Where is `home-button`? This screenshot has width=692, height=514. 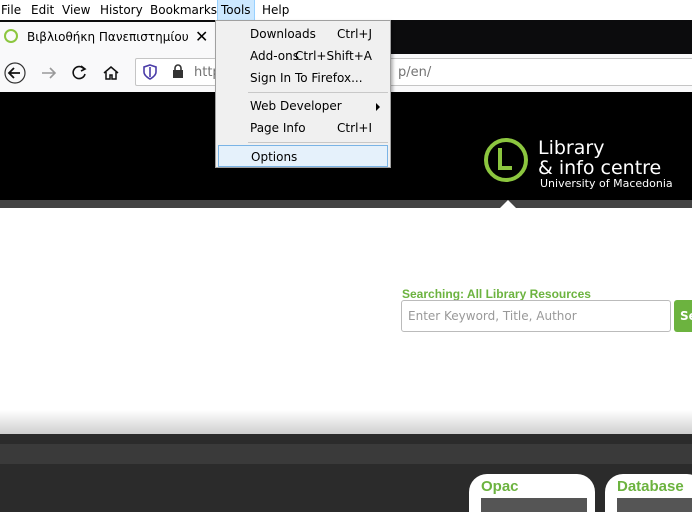 home-button is located at coordinates (111, 73).